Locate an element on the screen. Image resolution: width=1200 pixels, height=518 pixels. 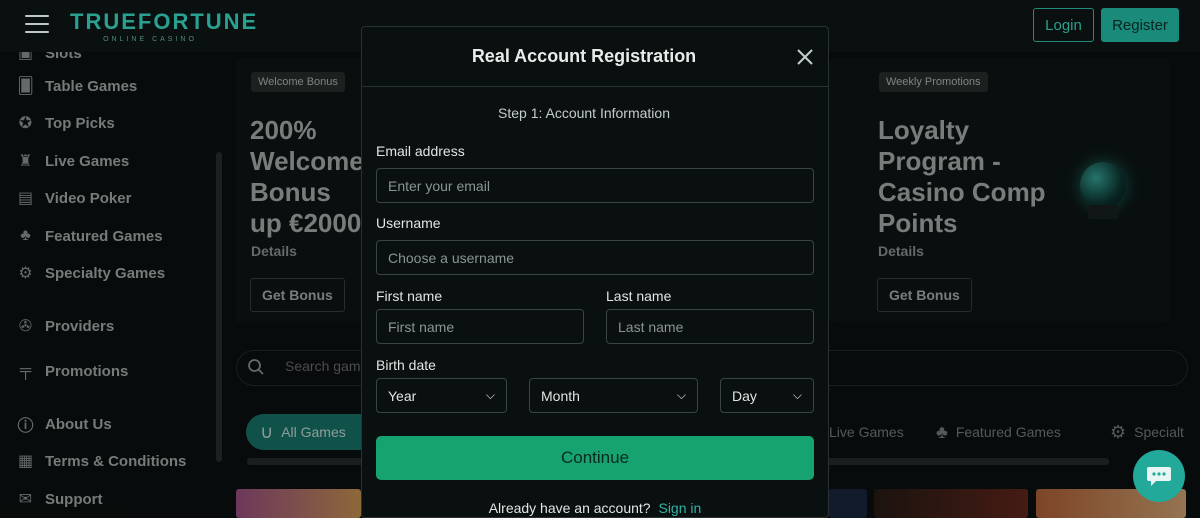
hamburger-menu-icon is located at coordinates (37, 25).